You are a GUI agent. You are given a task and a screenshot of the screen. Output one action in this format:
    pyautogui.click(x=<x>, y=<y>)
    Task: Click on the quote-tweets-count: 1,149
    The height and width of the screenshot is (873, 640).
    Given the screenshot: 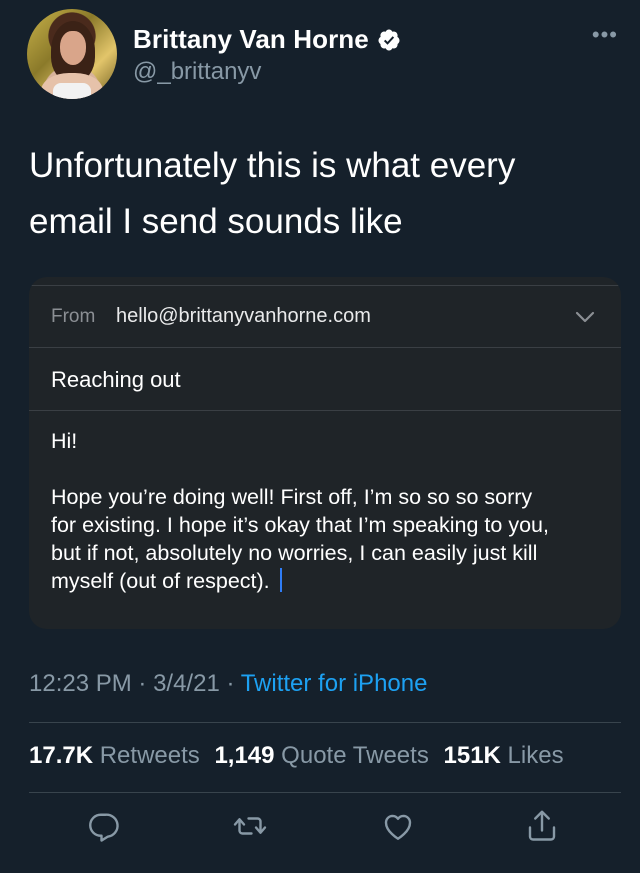 What is the action you would take?
    pyautogui.click(x=244, y=755)
    